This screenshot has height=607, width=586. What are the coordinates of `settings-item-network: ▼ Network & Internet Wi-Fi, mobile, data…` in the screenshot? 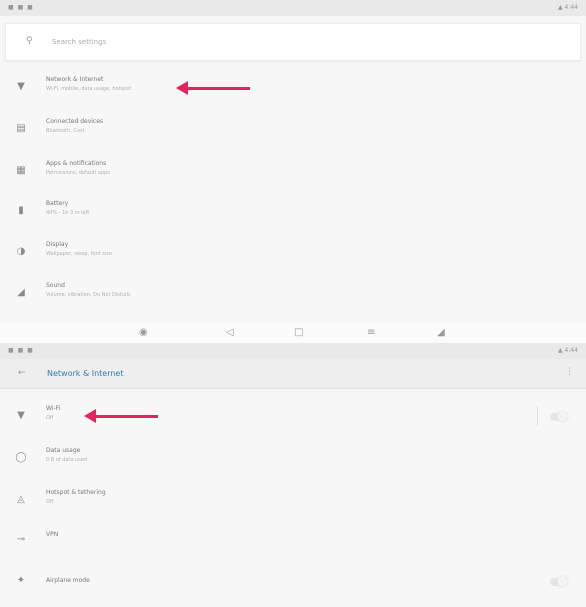 It's located at (293, 88).